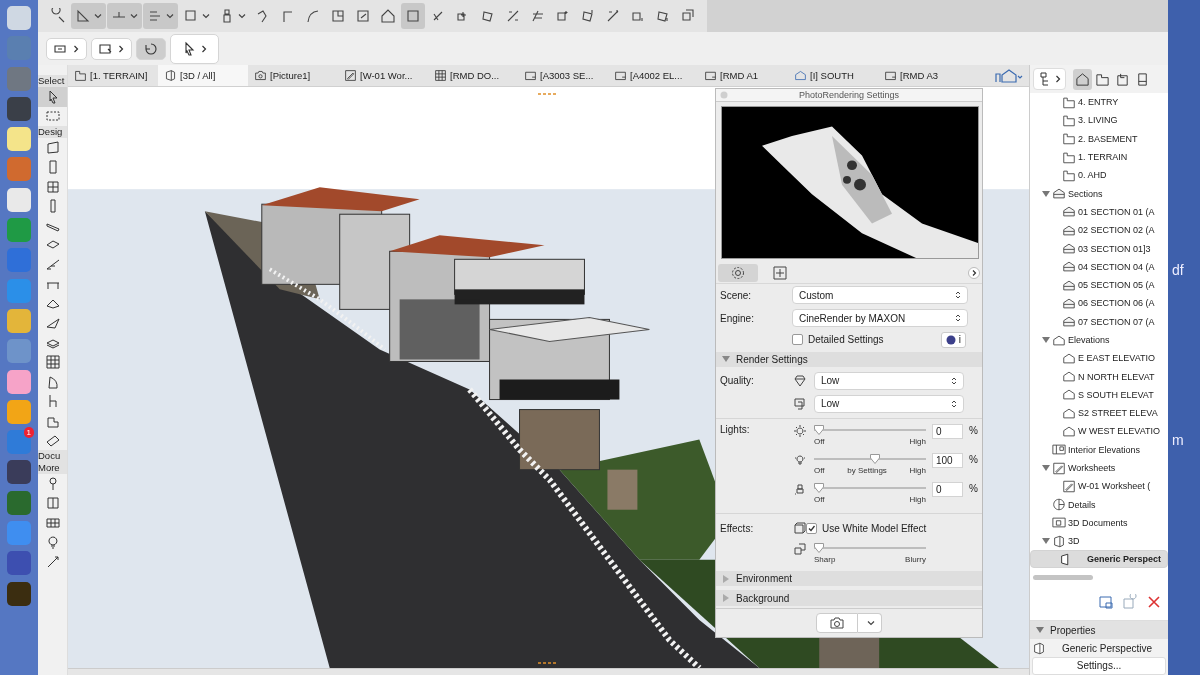 This screenshot has width=1200, height=675. Describe the element at coordinates (763, 598) in the screenshot. I see `section-title: Background` at that location.